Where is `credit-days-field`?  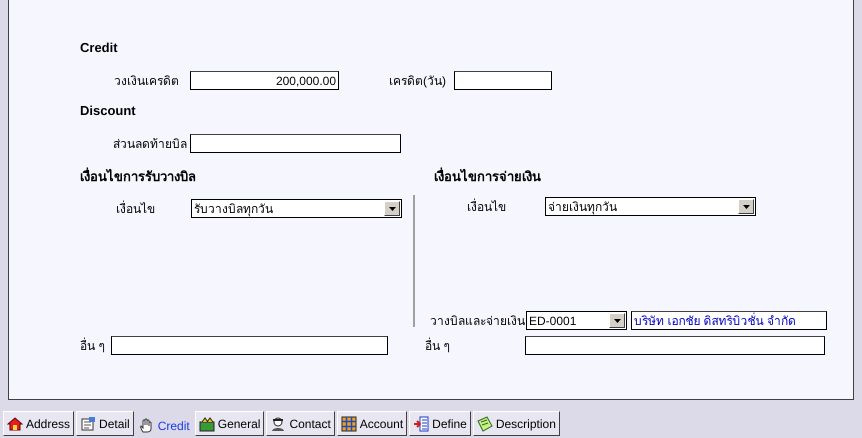
credit-days-field is located at coordinates (503, 80).